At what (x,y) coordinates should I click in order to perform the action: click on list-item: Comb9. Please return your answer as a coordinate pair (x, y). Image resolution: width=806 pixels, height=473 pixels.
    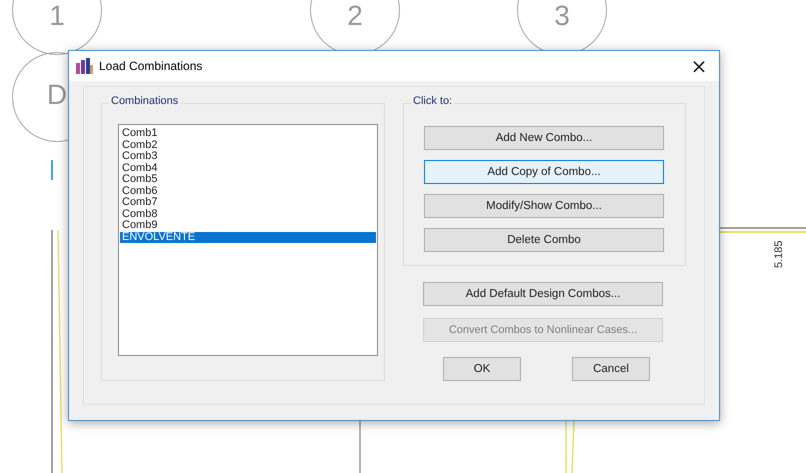
    Looking at the image, I should click on (248, 226).